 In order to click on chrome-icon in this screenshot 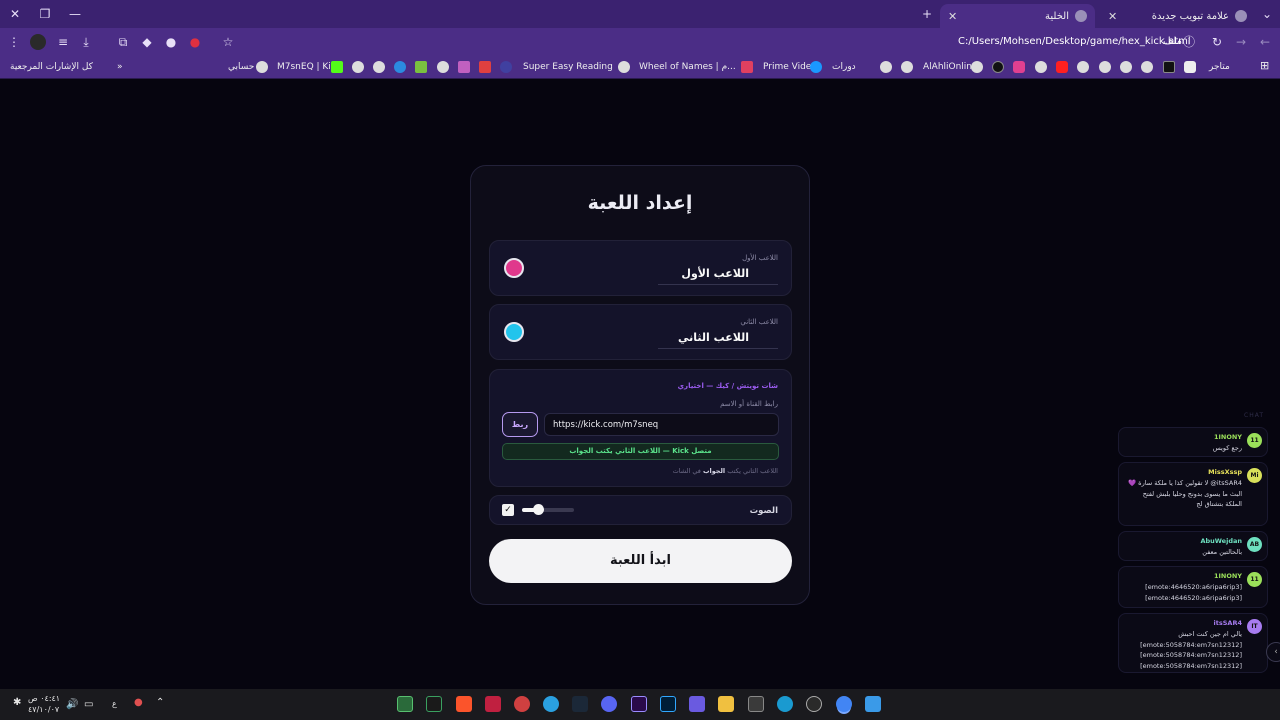, I will do `click(844, 704)`.